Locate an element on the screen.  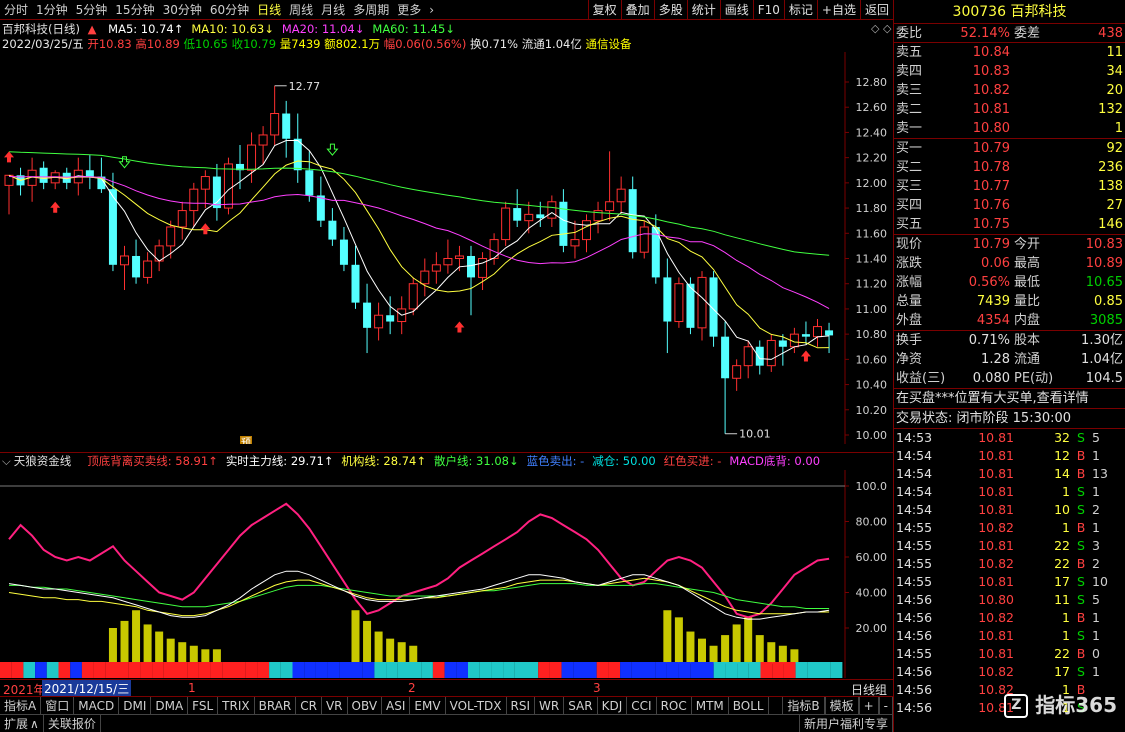
tool-button-1: 叠加 is located at coordinates (637, 10).